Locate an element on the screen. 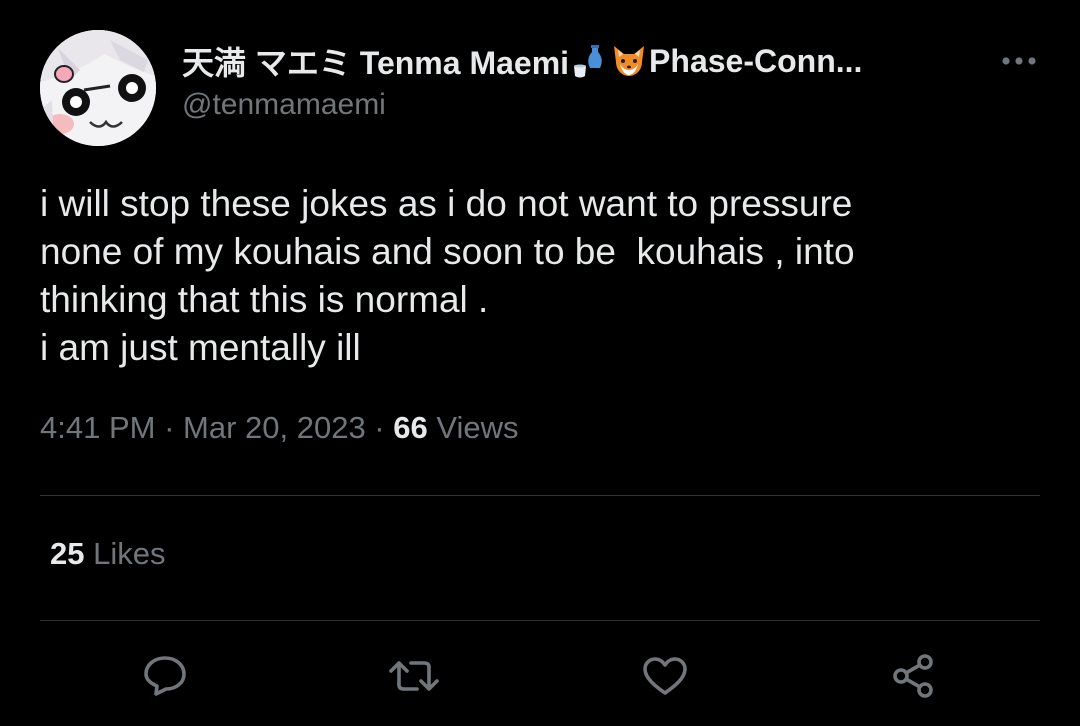  views-count: 66 is located at coordinates (410, 427).